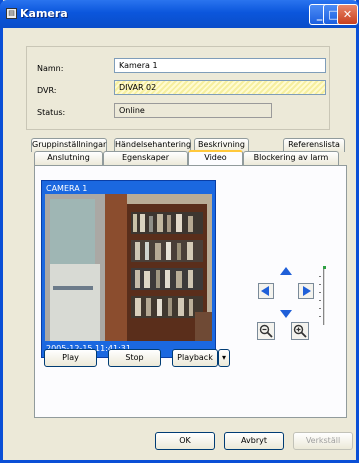  I want to click on apply-button: Verkställ, so click(323, 441).